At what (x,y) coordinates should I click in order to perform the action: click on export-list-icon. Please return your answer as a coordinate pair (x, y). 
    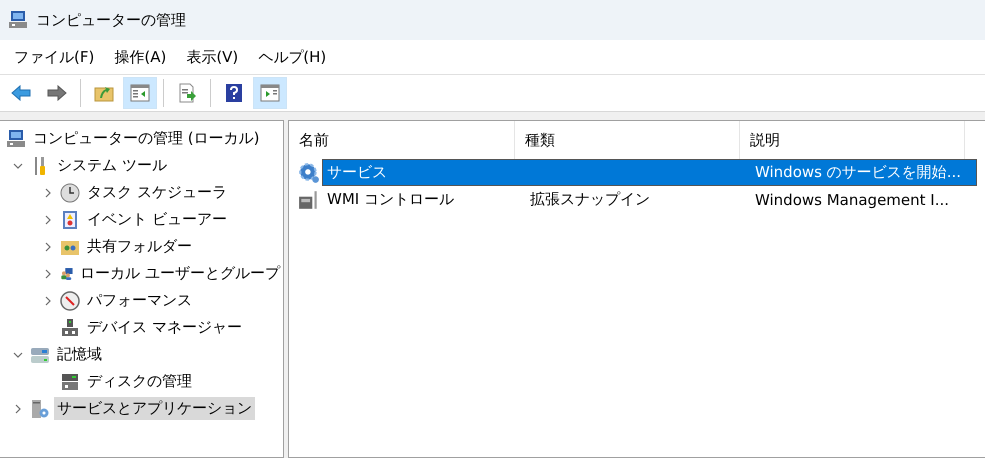
    Looking at the image, I should click on (187, 93).